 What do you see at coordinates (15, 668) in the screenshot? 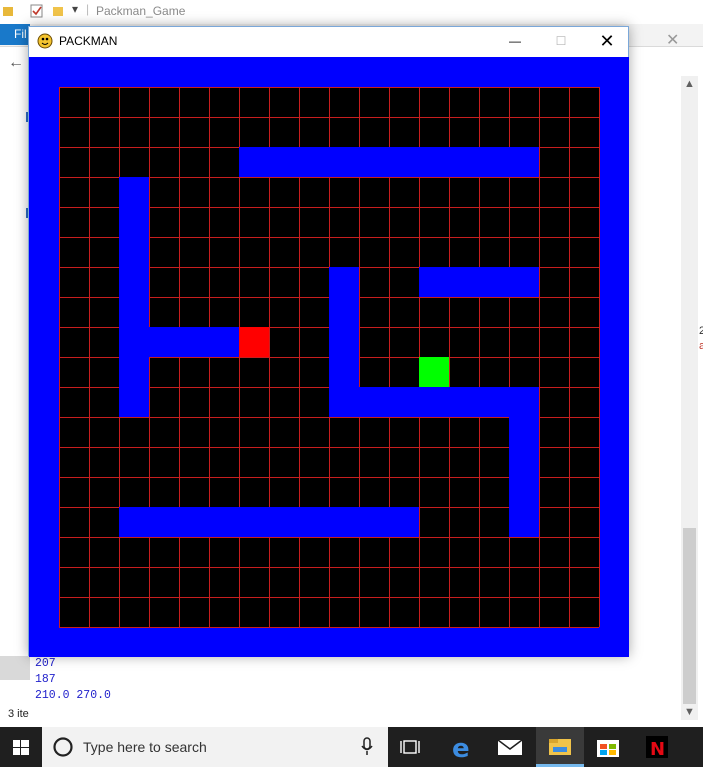
I see `status-bar-fragment` at bounding box center [15, 668].